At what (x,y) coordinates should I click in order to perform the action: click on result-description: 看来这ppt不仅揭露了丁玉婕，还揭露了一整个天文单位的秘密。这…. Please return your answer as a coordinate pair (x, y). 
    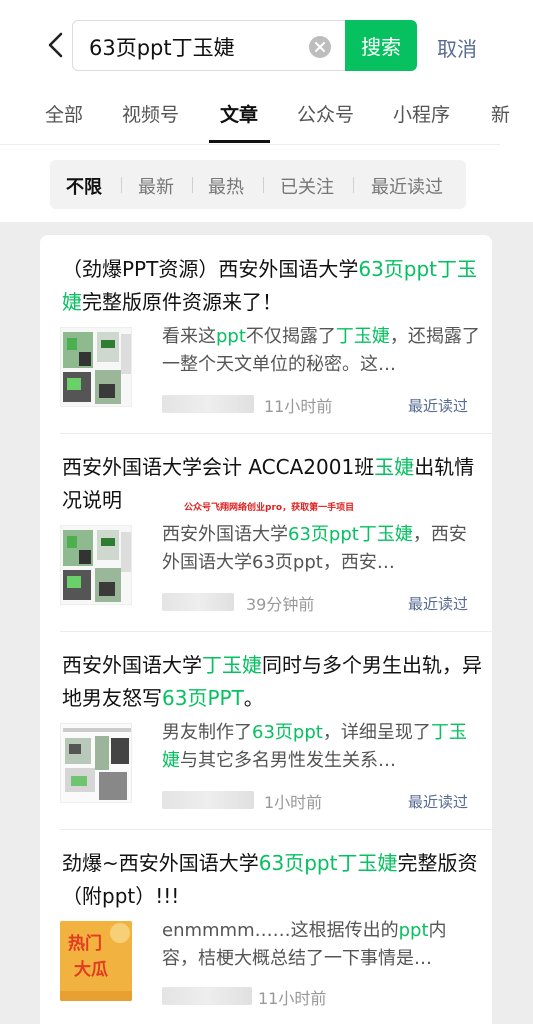
    Looking at the image, I should click on (322, 351).